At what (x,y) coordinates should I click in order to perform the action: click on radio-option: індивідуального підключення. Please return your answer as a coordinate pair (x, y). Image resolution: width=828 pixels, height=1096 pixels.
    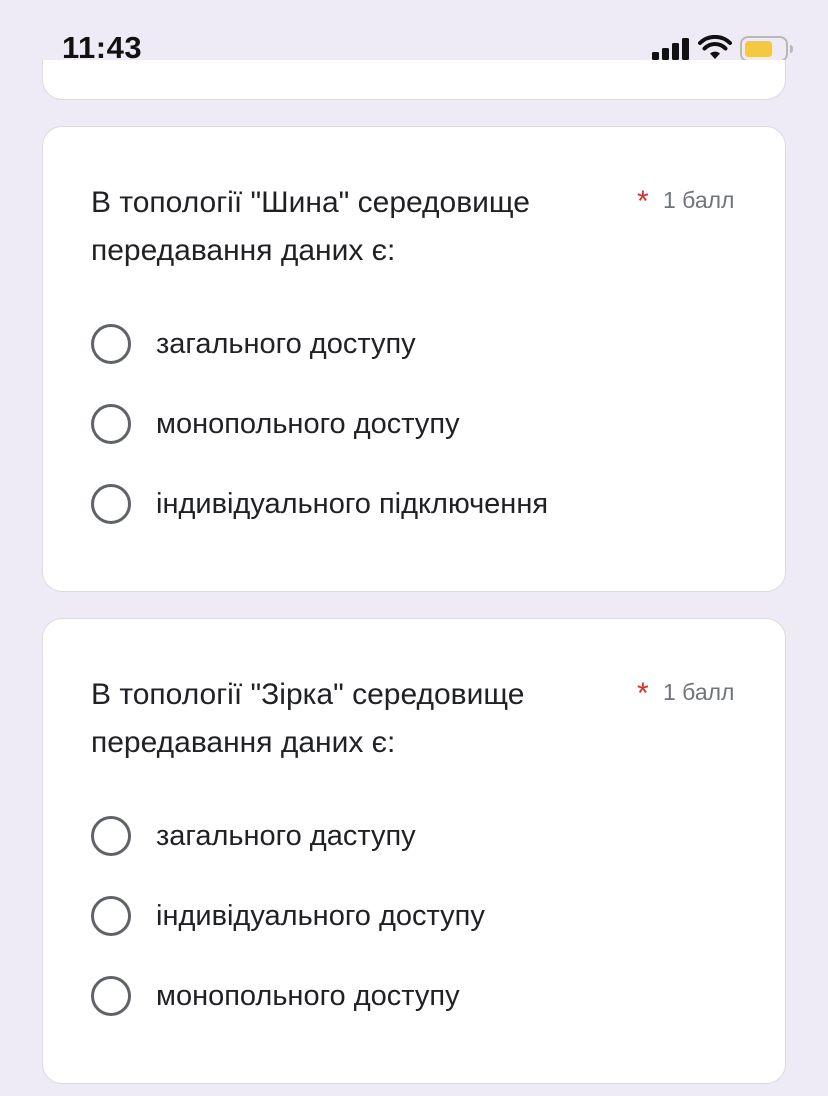
    Looking at the image, I should click on (411, 504).